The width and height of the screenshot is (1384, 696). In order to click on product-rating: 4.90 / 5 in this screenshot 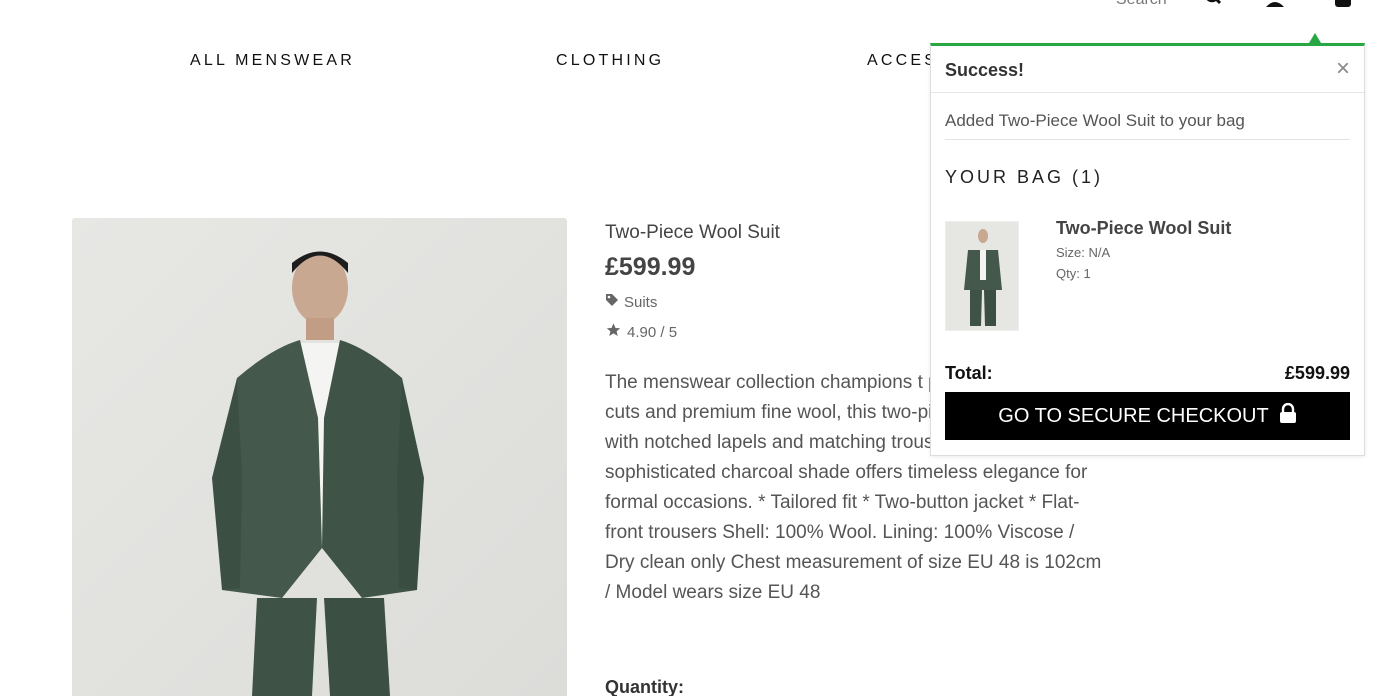, I will do `click(641, 332)`.